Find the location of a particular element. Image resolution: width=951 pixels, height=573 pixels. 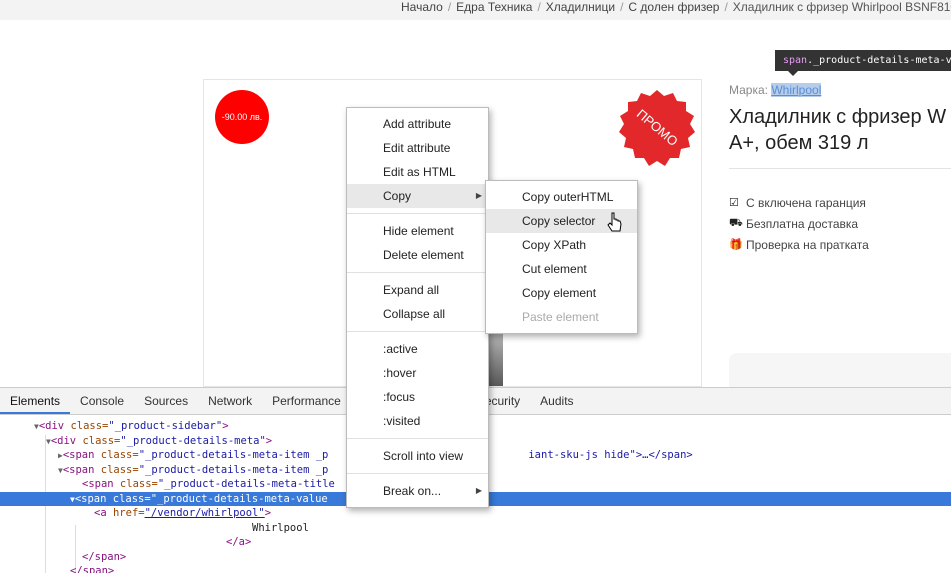

menu-paste-element: Paste element is located at coordinates (560, 317).